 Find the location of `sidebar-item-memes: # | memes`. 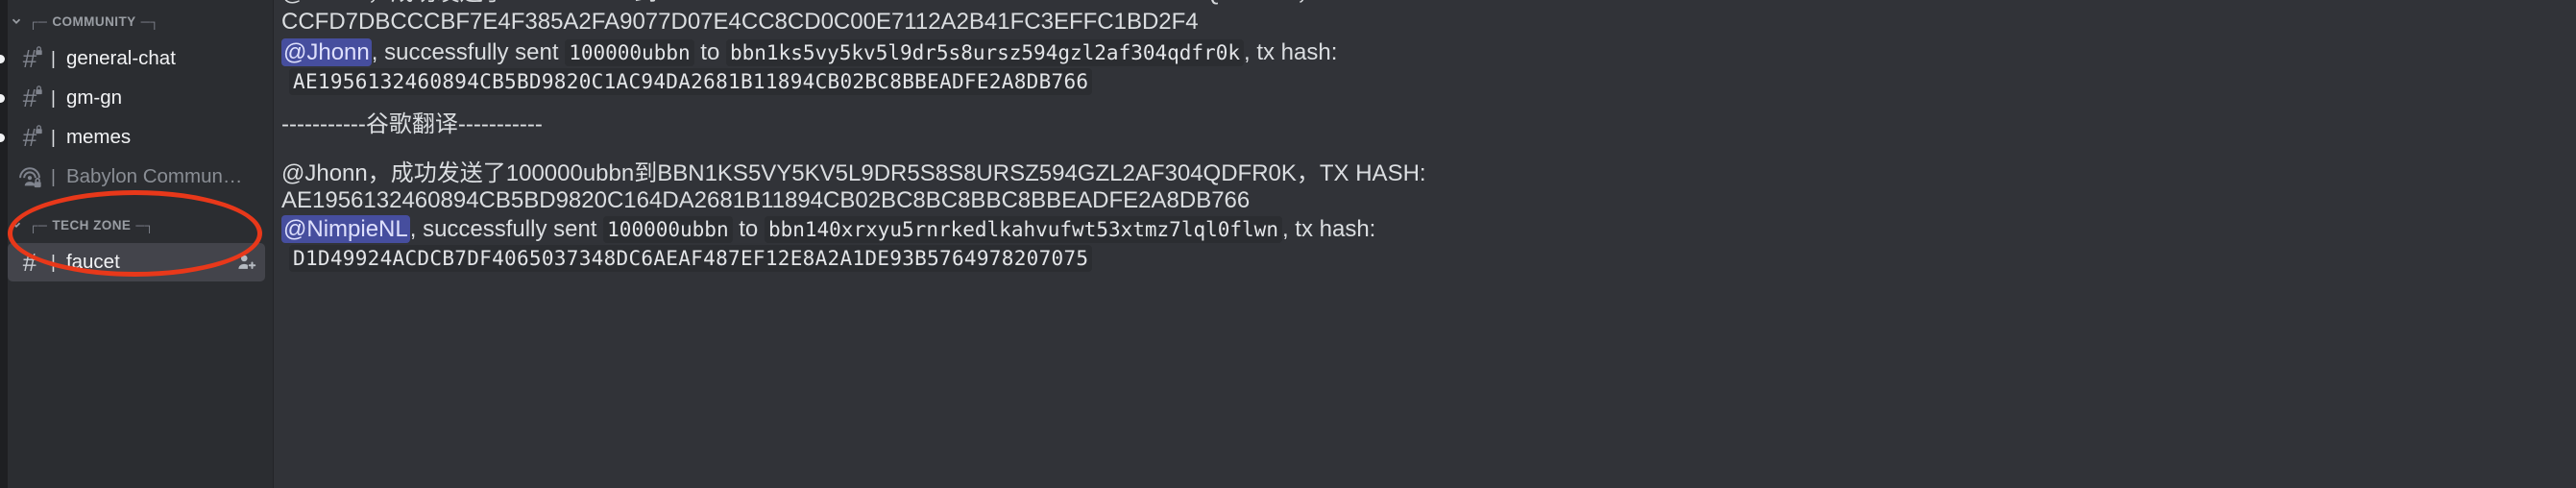

sidebar-item-memes: # | memes is located at coordinates (132, 137).